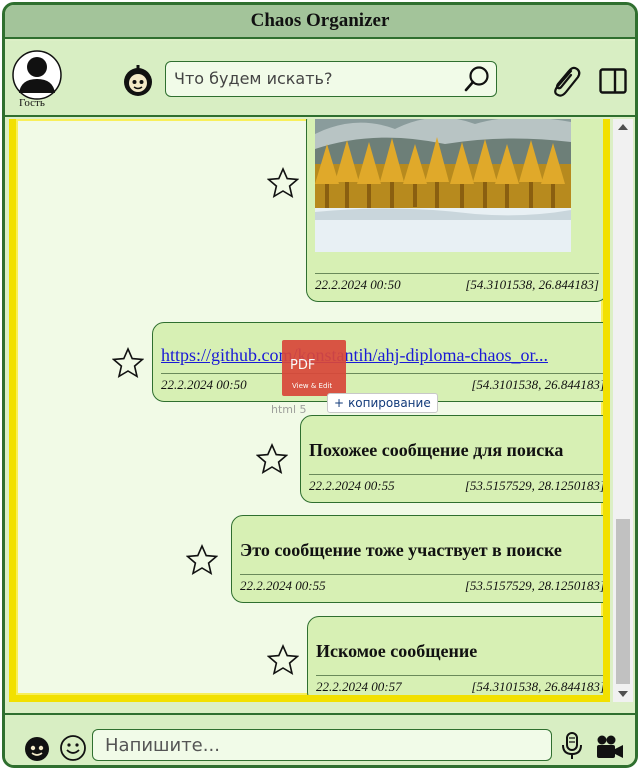 The width and height of the screenshot is (641, 770). Describe the element at coordinates (613, 81) in the screenshot. I see `sidebar-toggle-icon` at that location.